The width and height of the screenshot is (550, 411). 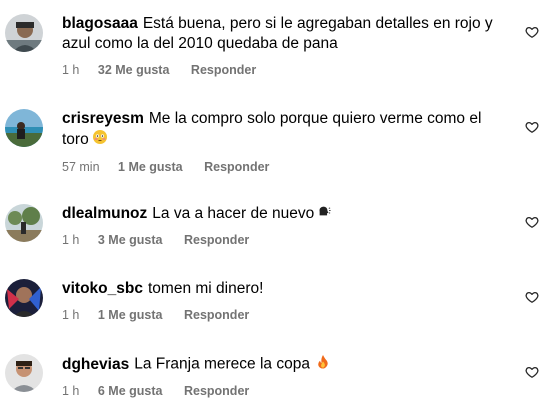 I want to click on comment-username: vitoko_sbc, so click(x=102, y=288).